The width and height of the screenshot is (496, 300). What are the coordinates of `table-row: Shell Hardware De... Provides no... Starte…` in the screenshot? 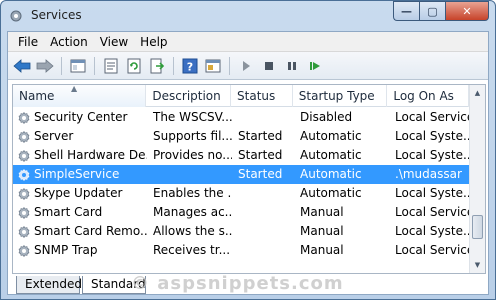 It's located at (242, 155).